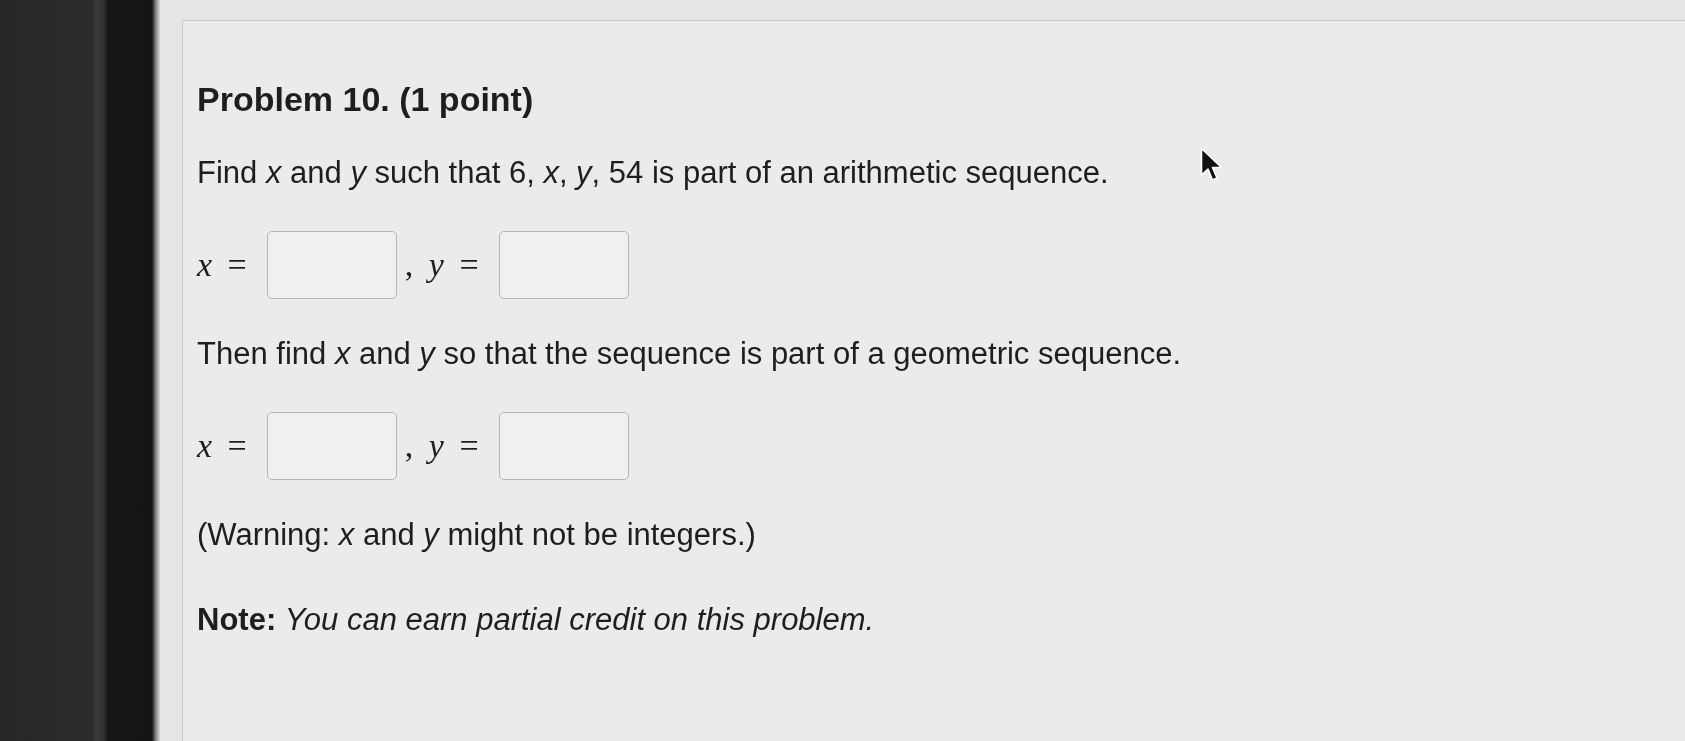 Image resolution: width=1685 pixels, height=741 pixels. What do you see at coordinates (536, 619) in the screenshot?
I see `note-text: Note: You can earn partial credit on this problem.` at bounding box center [536, 619].